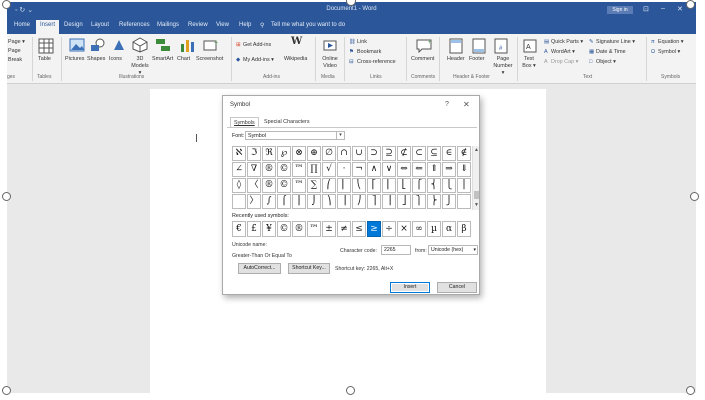  Describe the element at coordinates (419, 185) in the screenshot. I see `symbol-cell: ⎧` at that location.